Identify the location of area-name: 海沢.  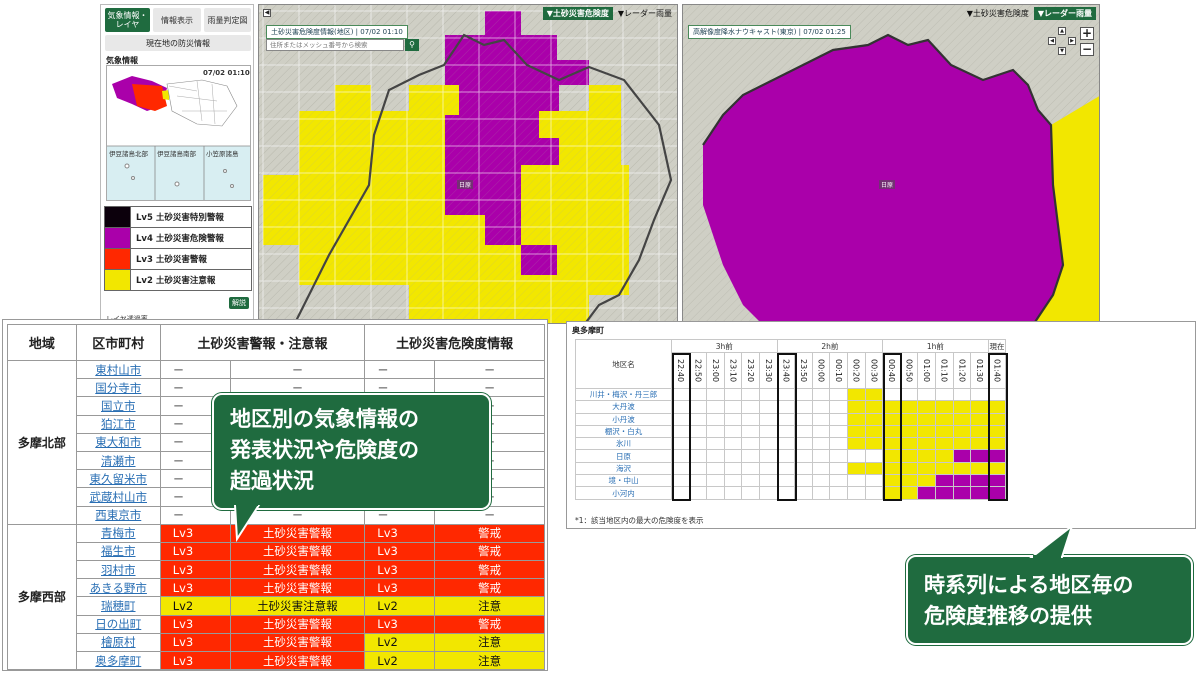
(623, 468).